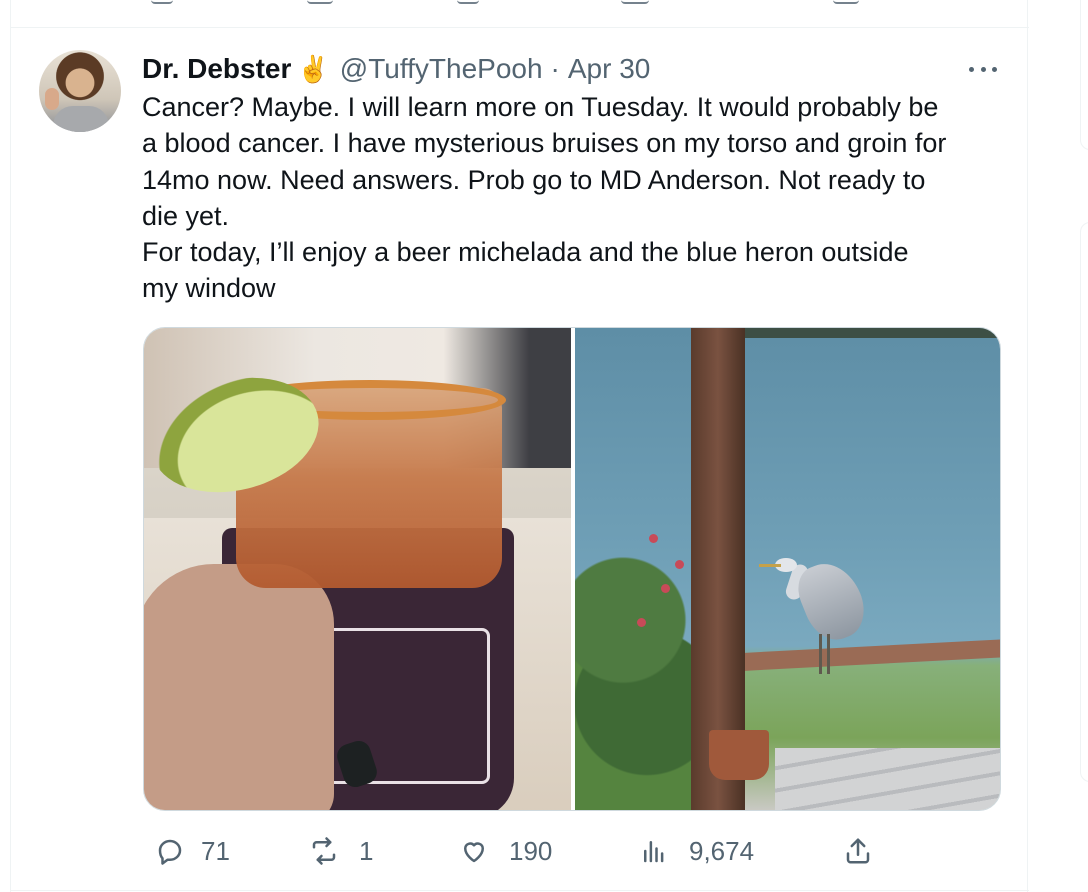  What do you see at coordinates (80, 91) in the screenshot?
I see `avatar` at bounding box center [80, 91].